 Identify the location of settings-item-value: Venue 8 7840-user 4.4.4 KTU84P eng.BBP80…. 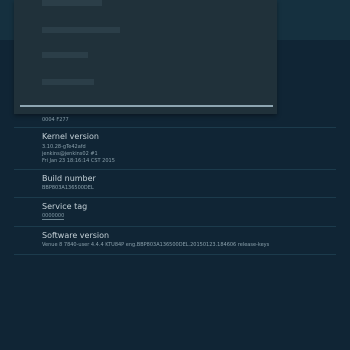
(156, 245).